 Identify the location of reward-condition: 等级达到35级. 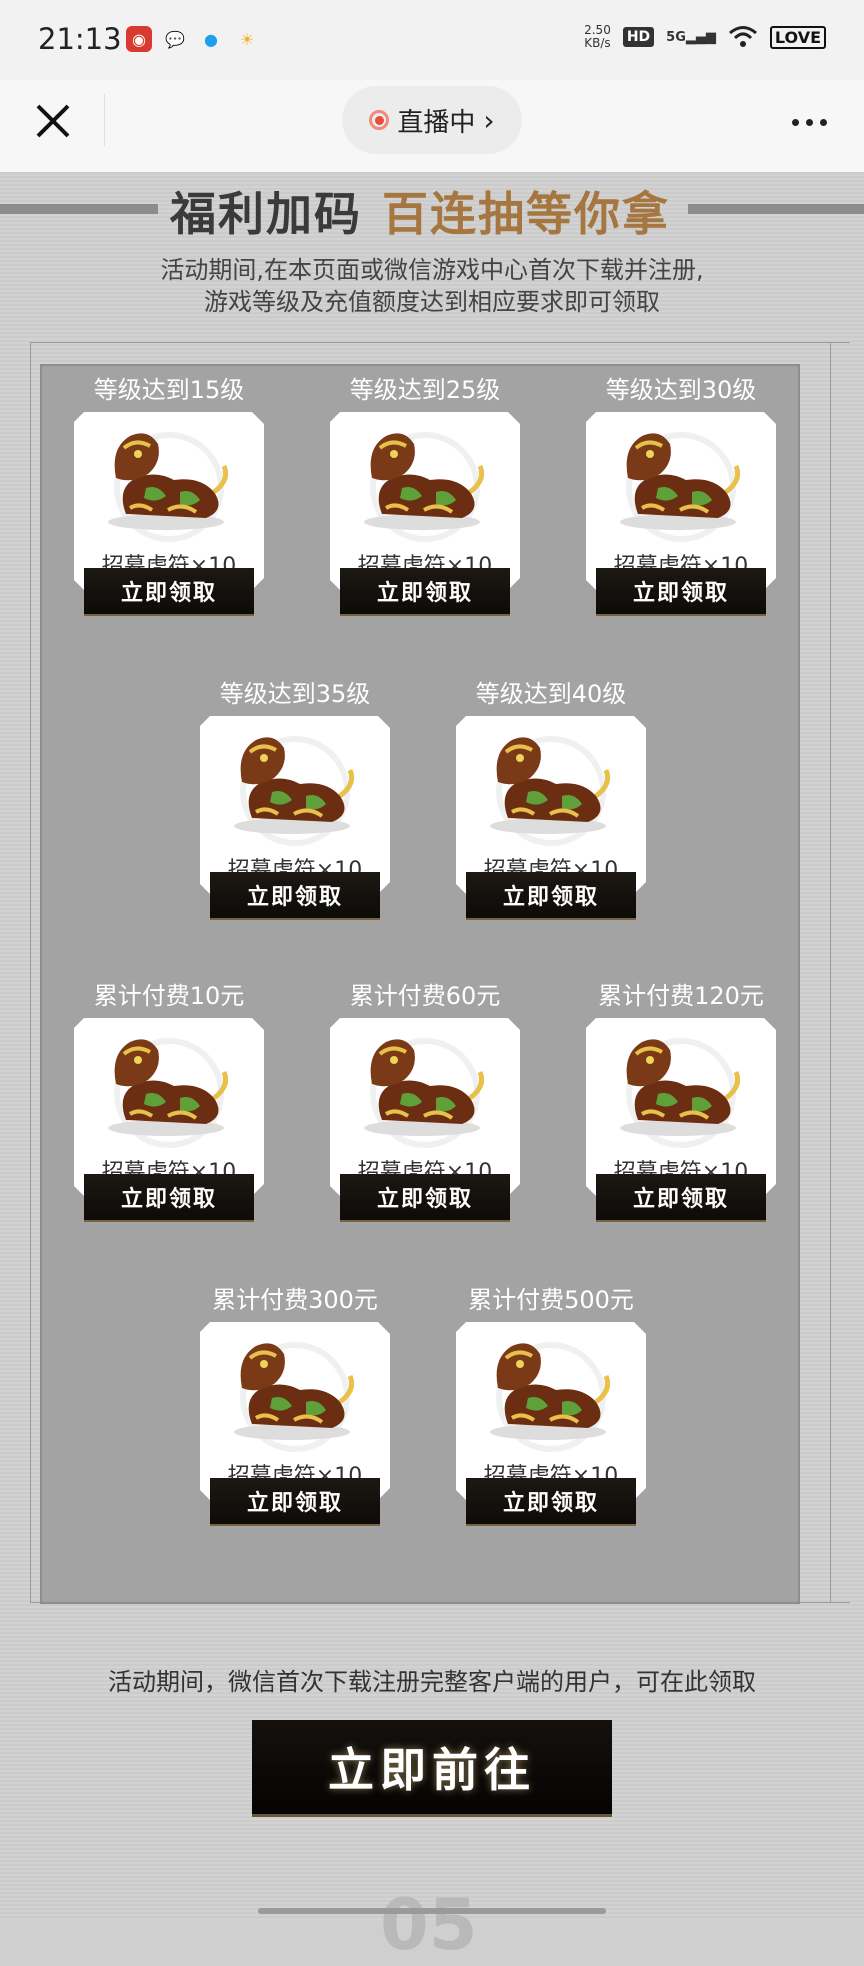
(295, 694).